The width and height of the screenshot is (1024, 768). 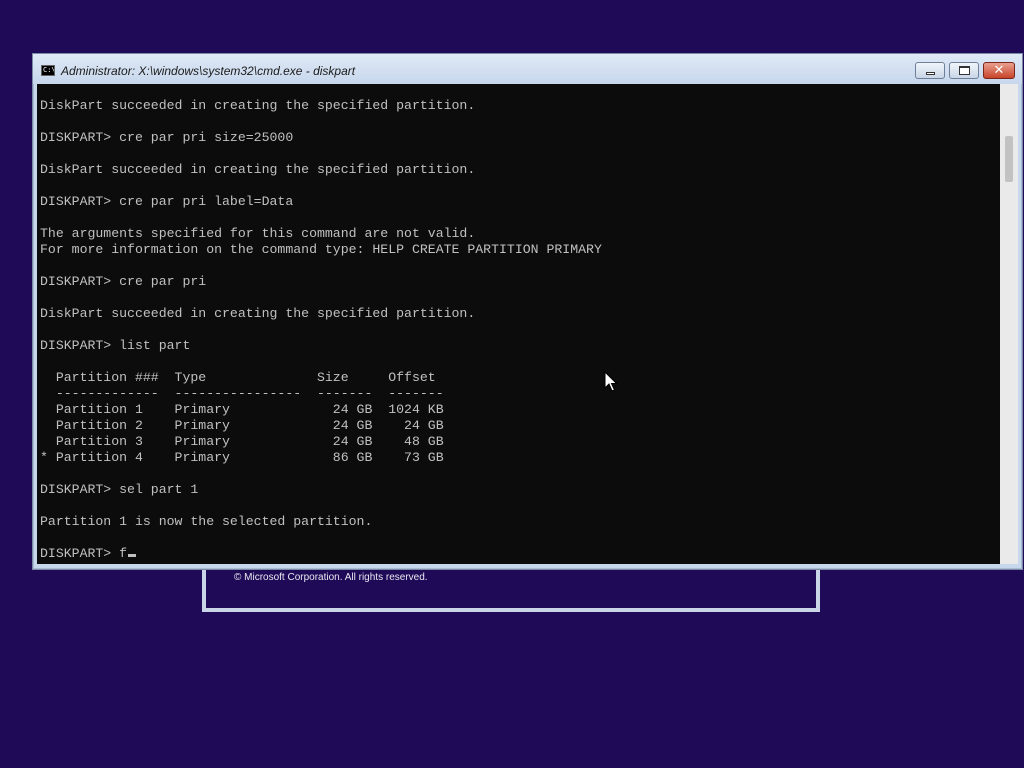 I want to click on console-line: * Partition 4 Primary 86 GB 73 GB, so click(x=242, y=457).